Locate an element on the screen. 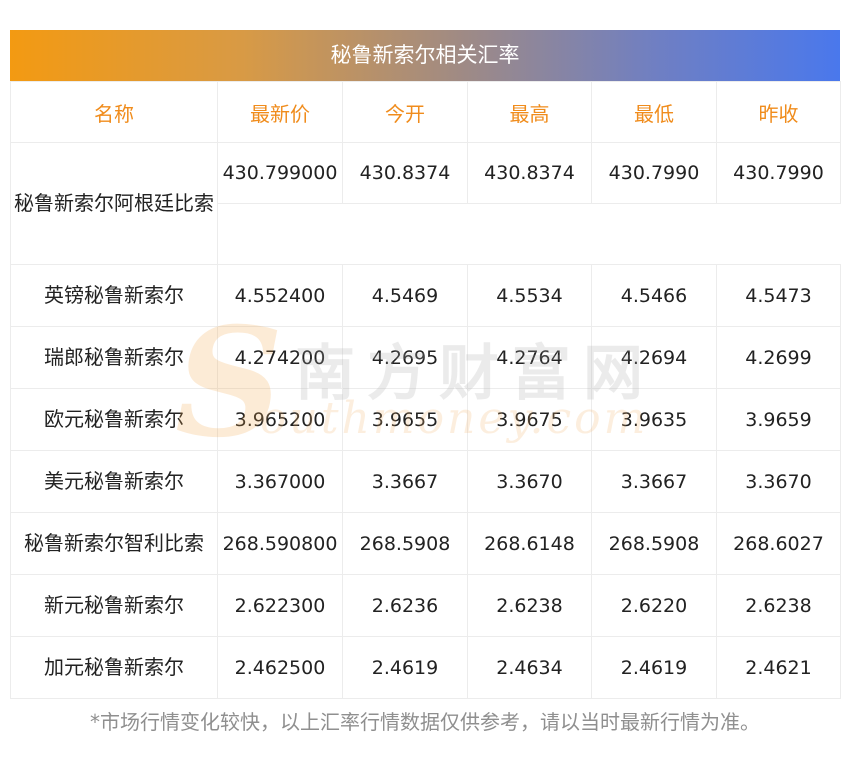 The height and width of the screenshot is (757, 850). low-price: 2.4619 is located at coordinates (654, 667).